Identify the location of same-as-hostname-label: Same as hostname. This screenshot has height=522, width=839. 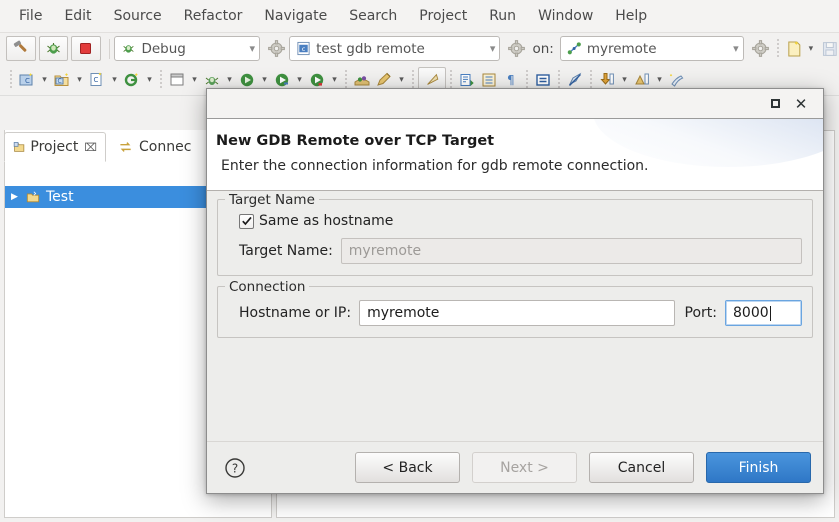
(326, 221).